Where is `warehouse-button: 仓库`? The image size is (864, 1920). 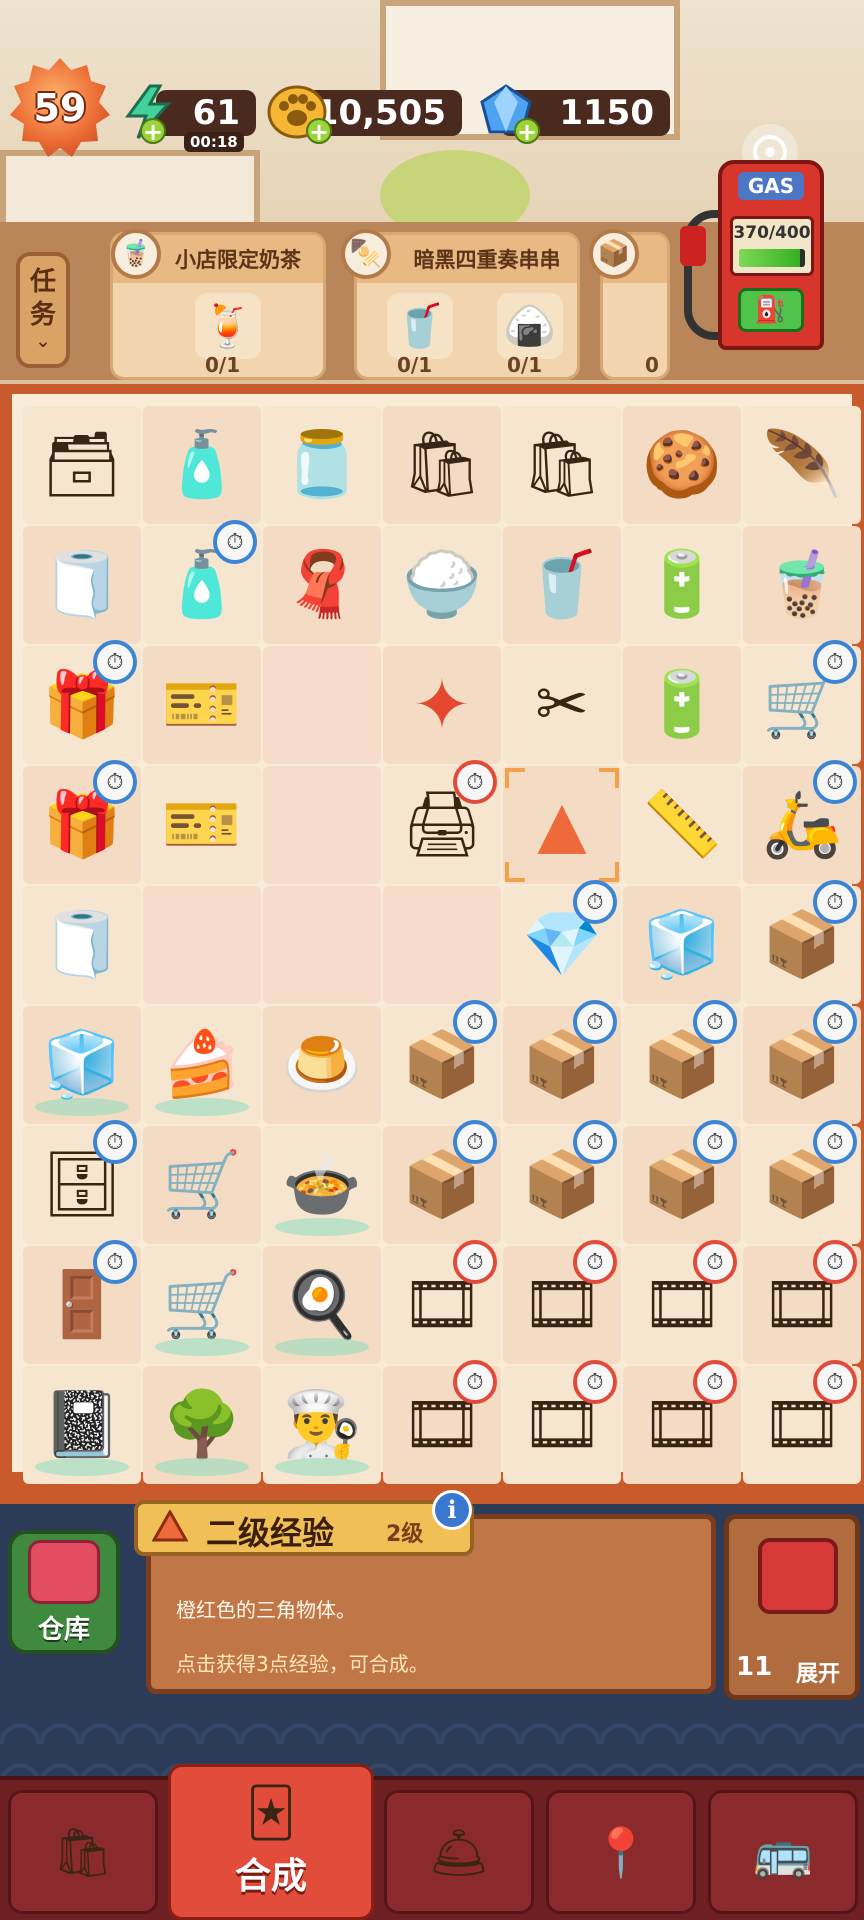
warehouse-button: 仓库 is located at coordinates (64, 1592).